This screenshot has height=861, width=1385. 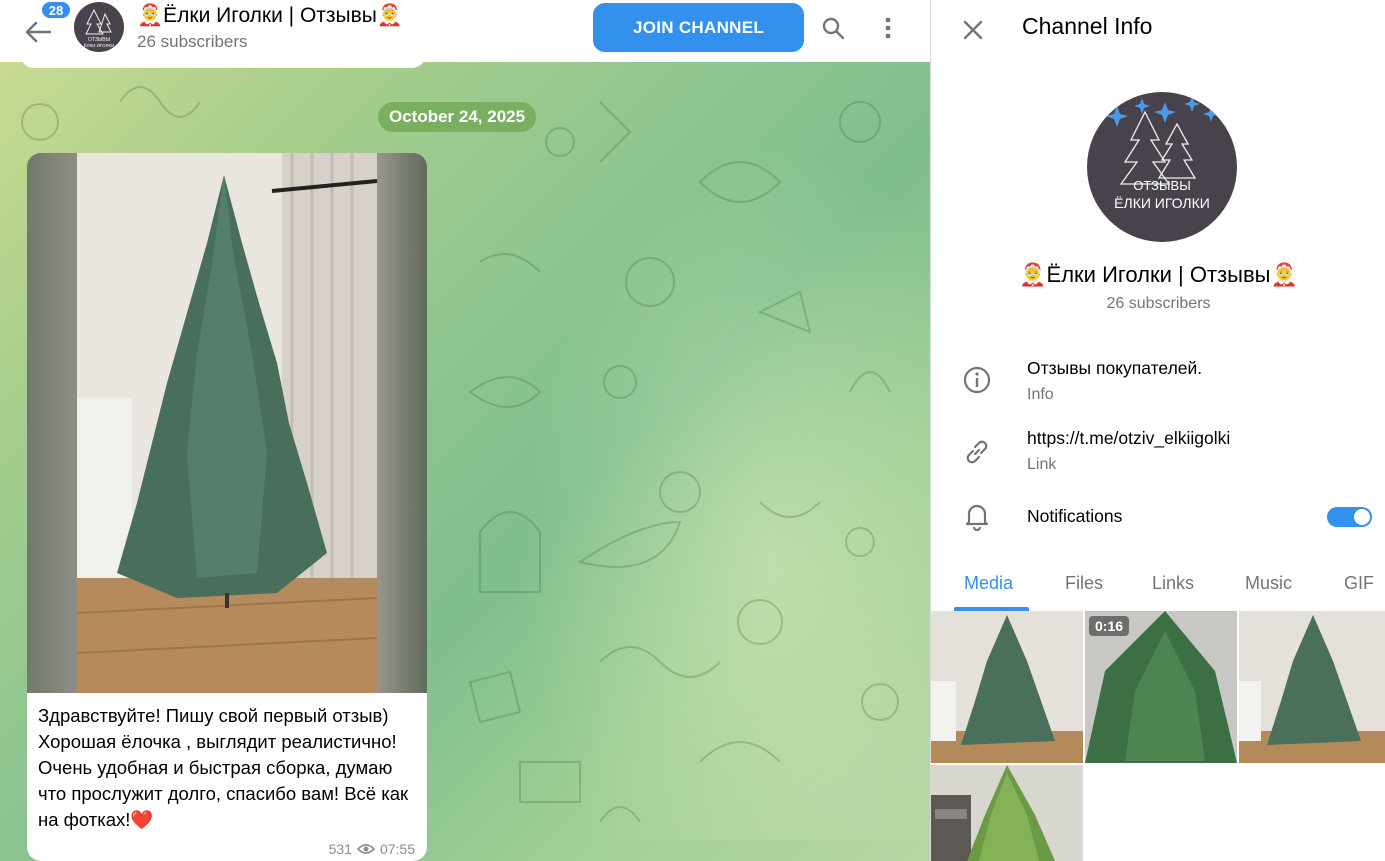 What do you see at coordinates (1087, 26) in the screenshot?
I see `panel-title: Channel Info` at bounding box center [1087, 26].